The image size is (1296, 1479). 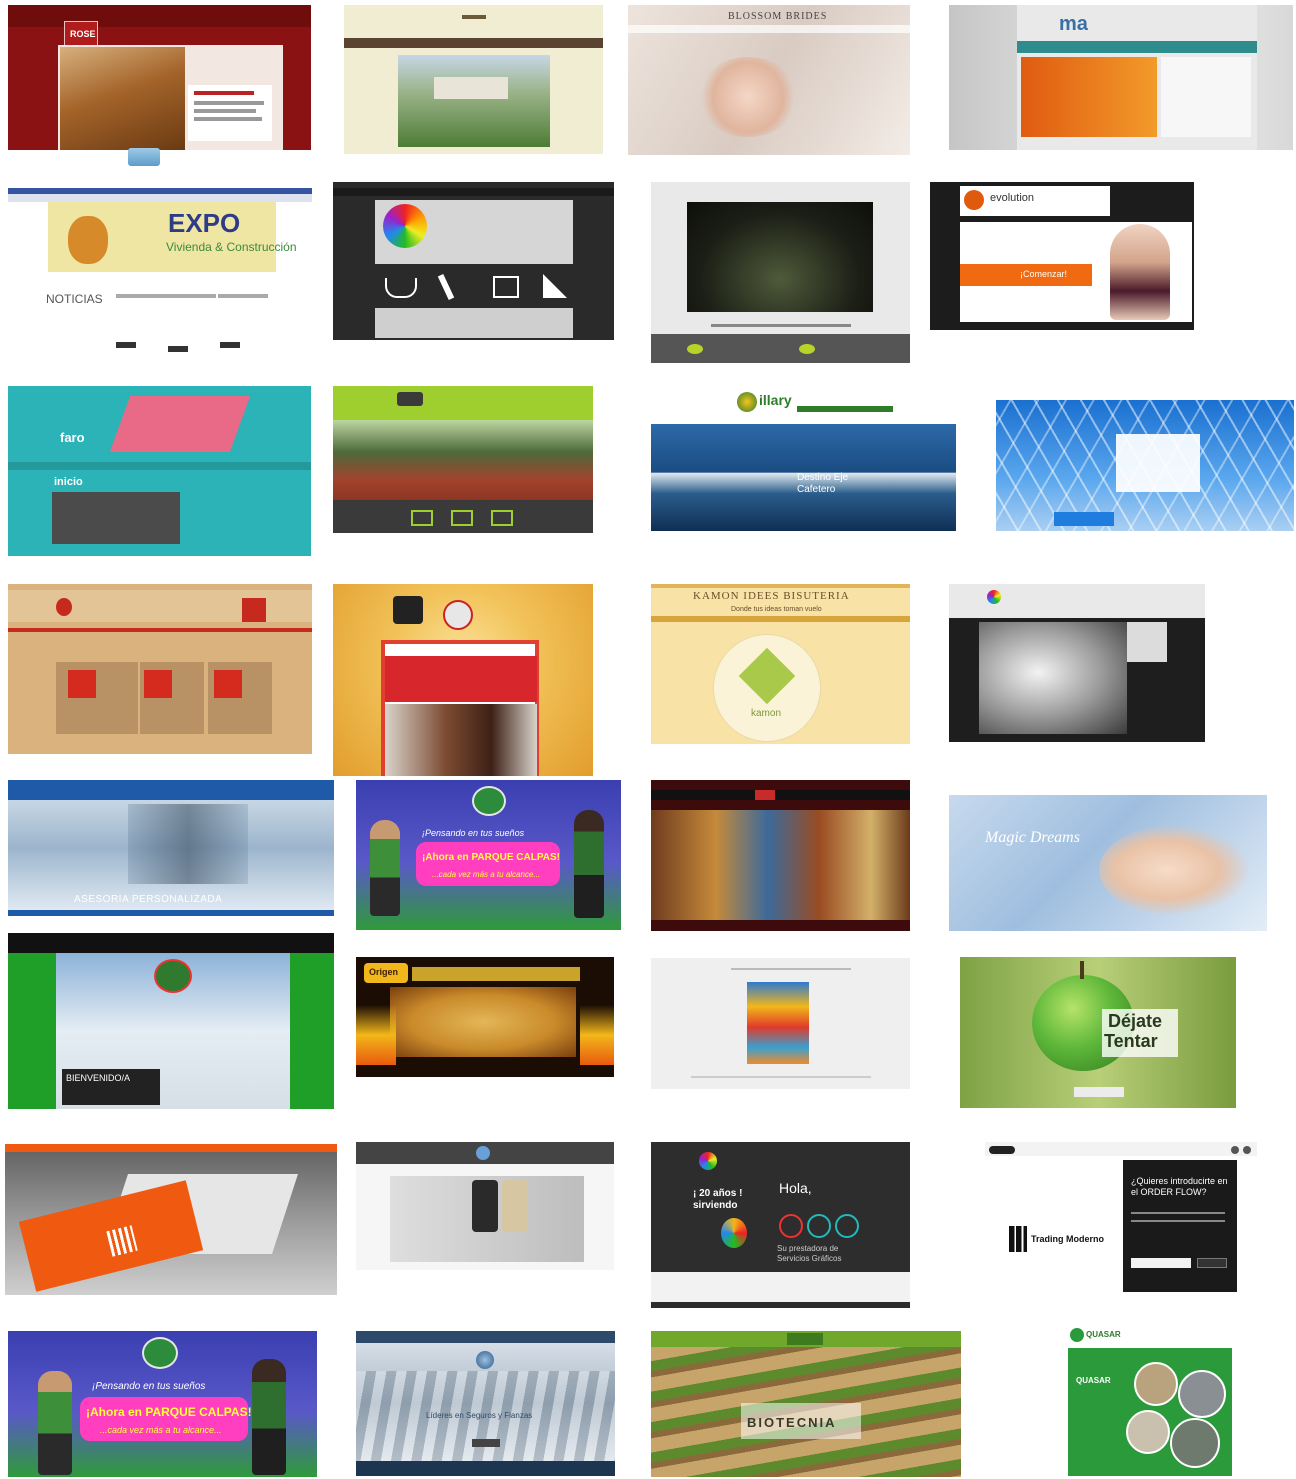 What do you see at coordinates (68, 482) in the screenshot?
I see `section-heading: inicio` at bounding box center [68, 482].